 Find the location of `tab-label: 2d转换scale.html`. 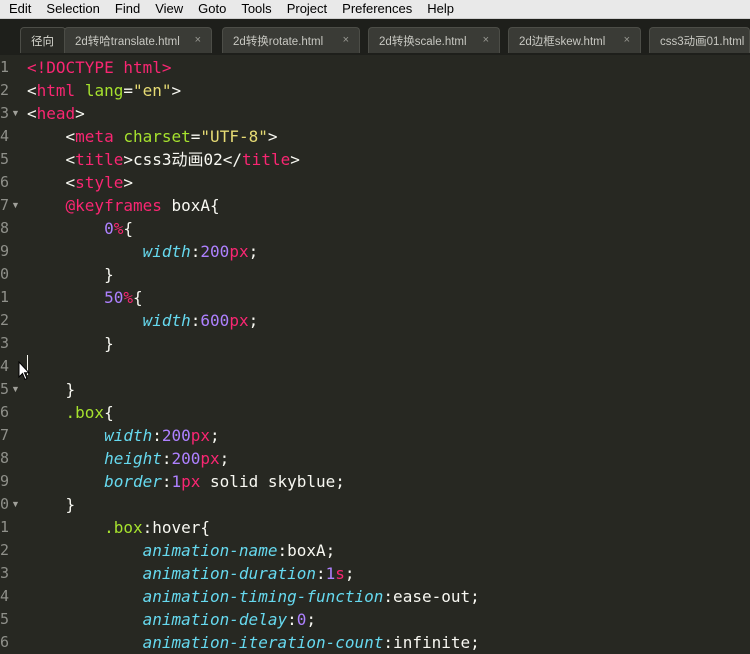

tab-label: 2d转换scale.html is located at coordinates (423, 41).